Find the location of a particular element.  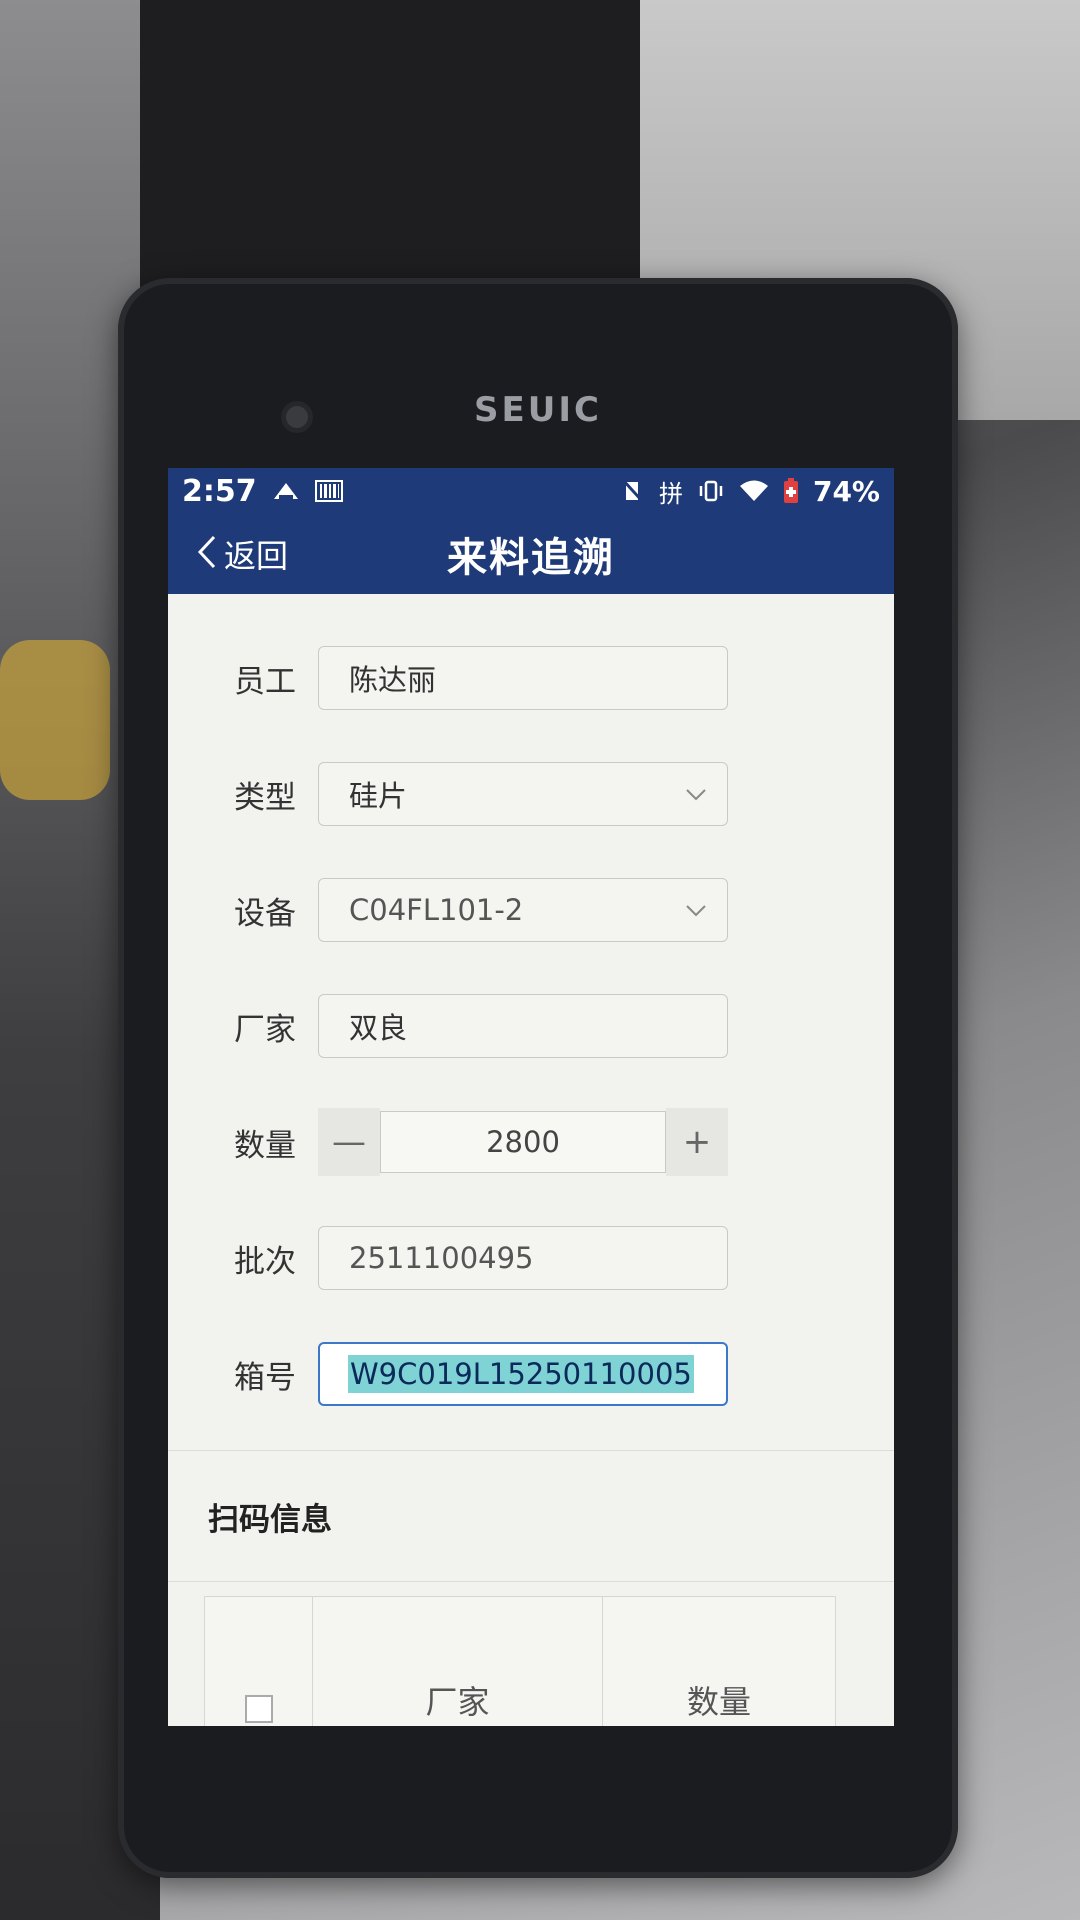

back-button: 返回 is located at coordinates (242, 554).